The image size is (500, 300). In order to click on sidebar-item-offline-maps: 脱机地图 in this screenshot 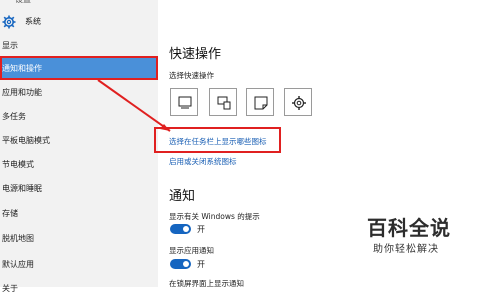, I will do `click(79, 239)`.